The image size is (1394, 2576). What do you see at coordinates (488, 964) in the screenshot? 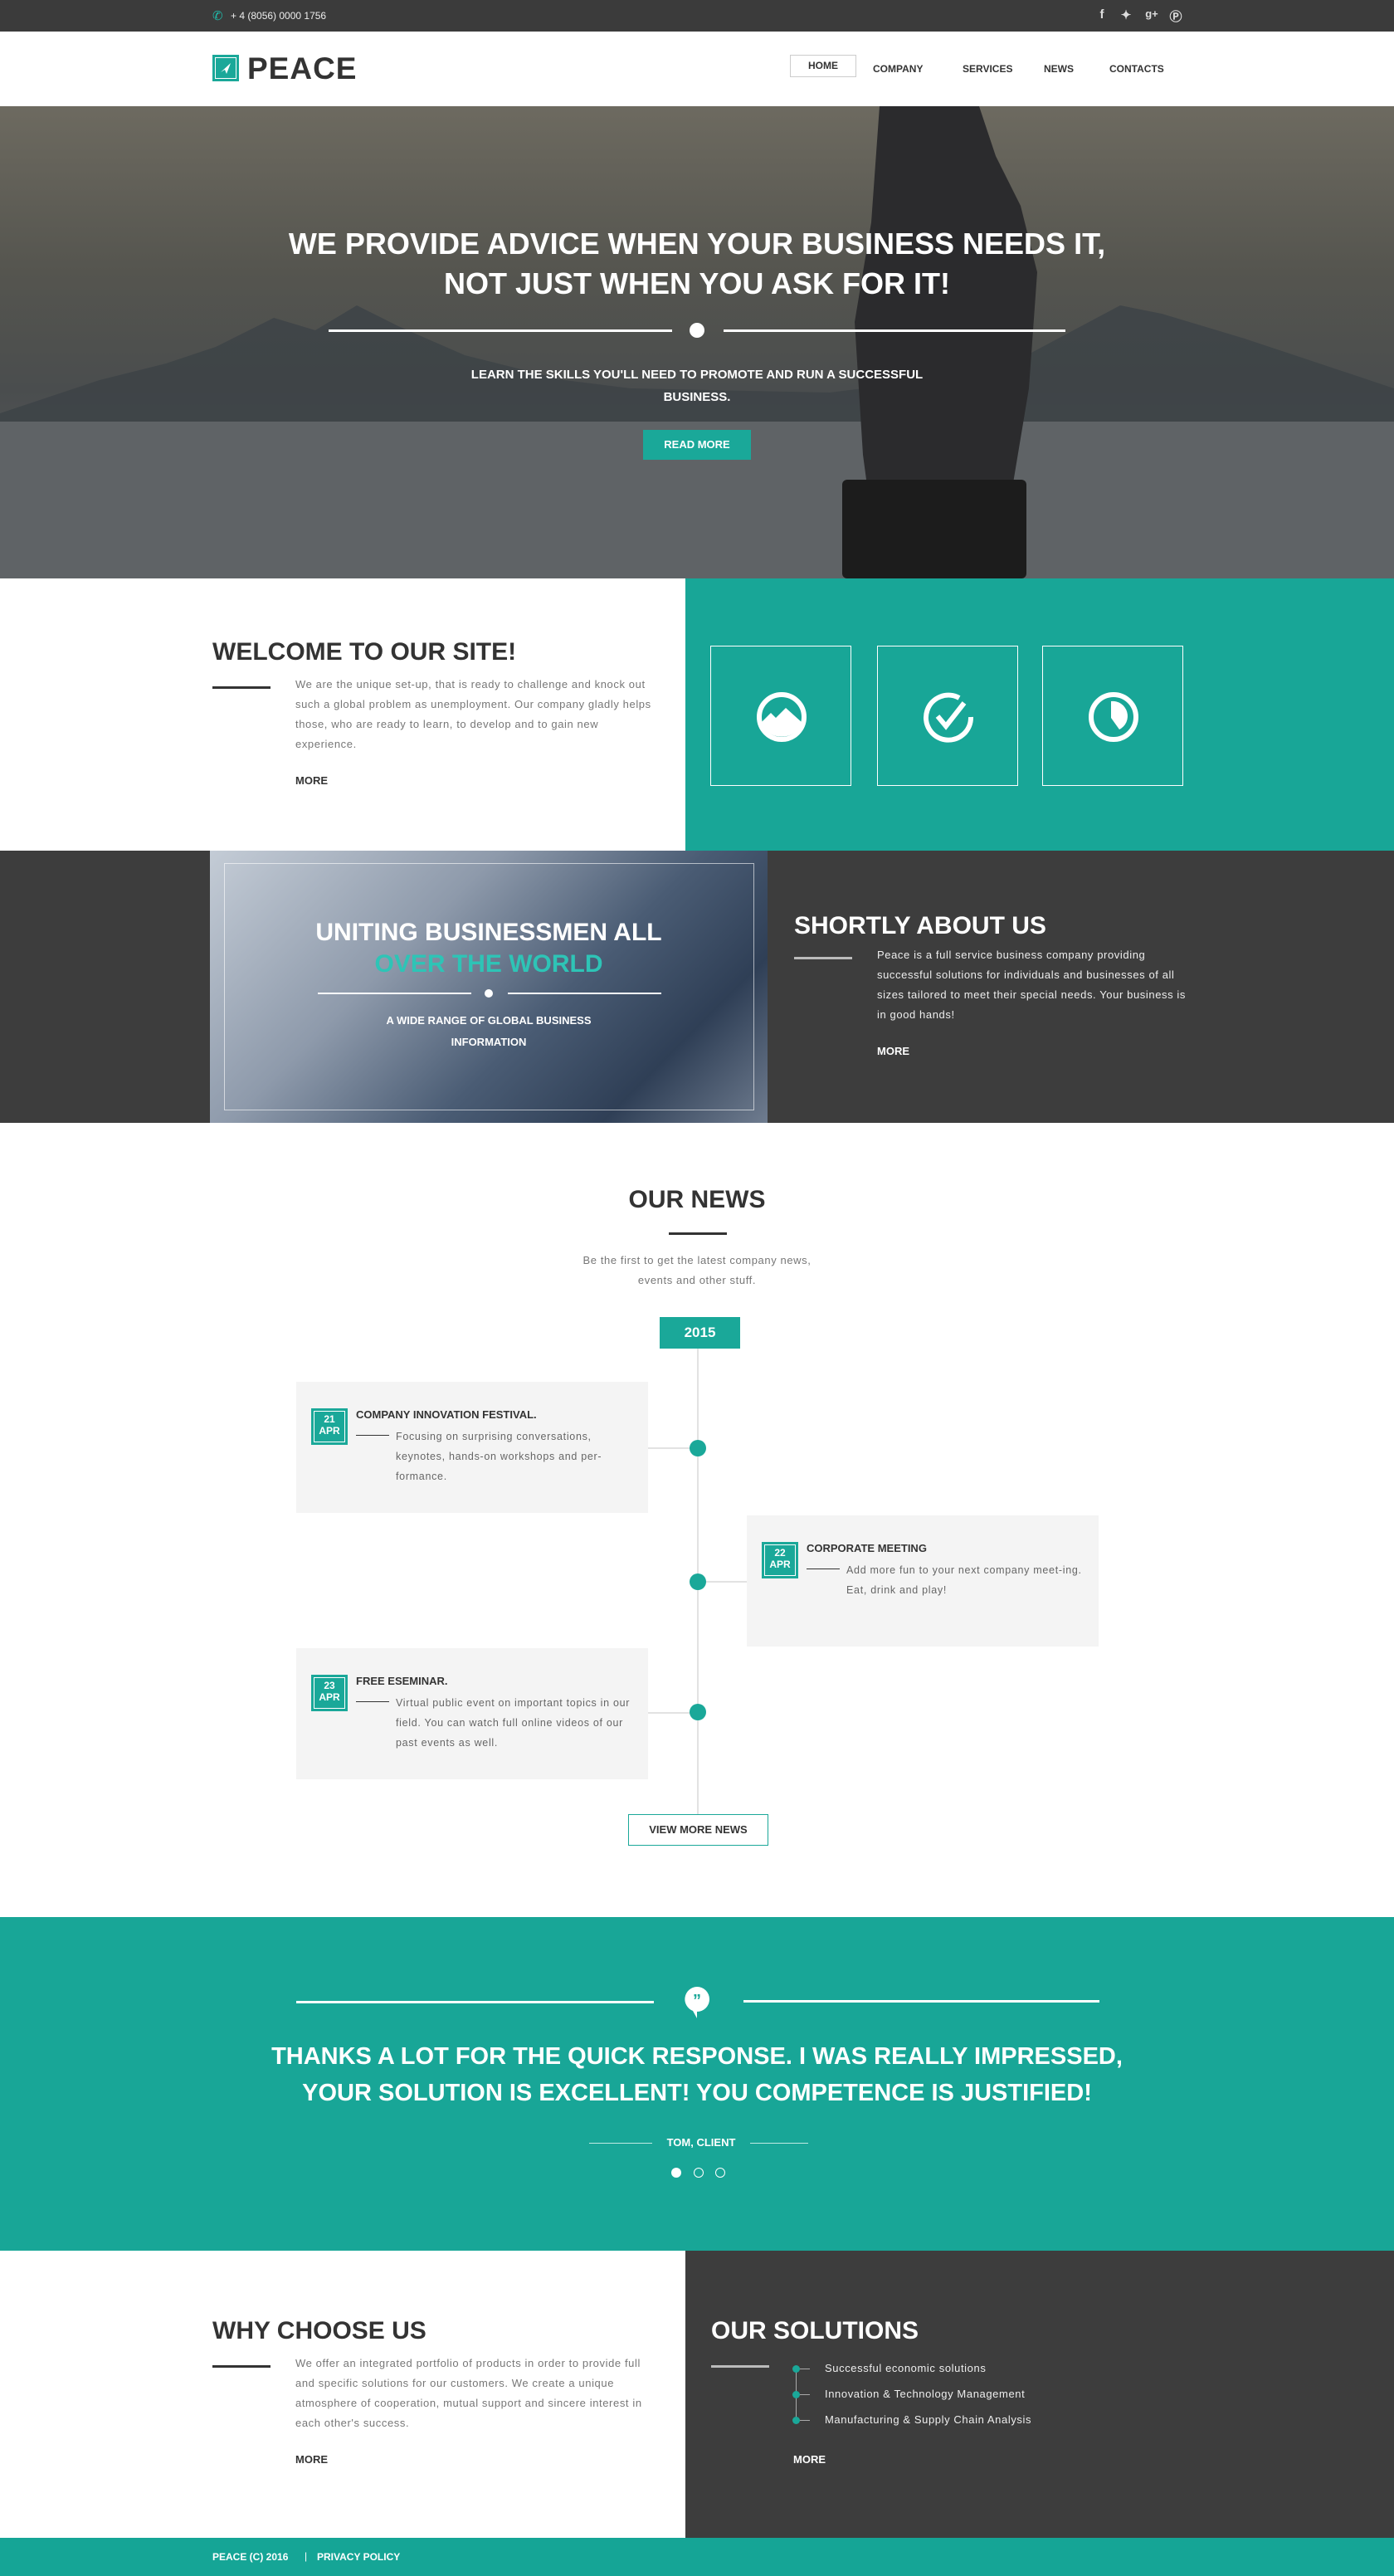
I see `banner-title-line2: OVER THE WORLD` at bounding box center [488, 964].